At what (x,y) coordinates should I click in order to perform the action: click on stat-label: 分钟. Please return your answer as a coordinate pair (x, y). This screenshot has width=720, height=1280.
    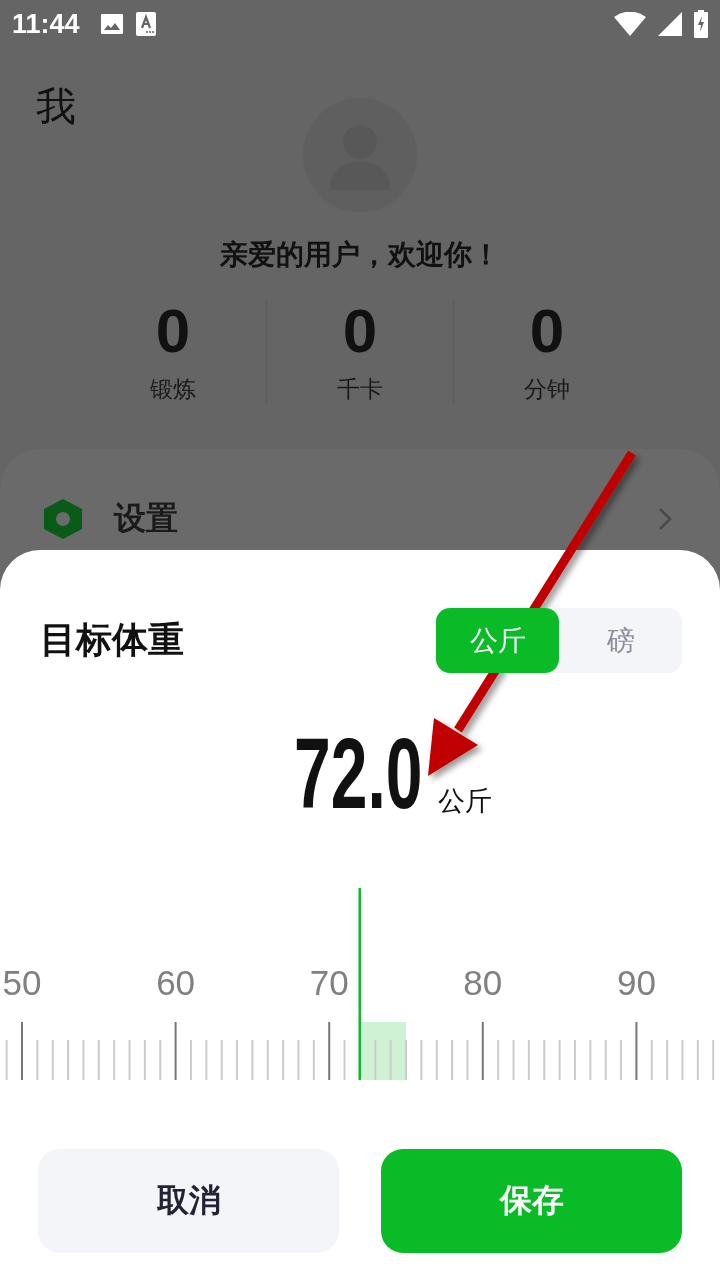
    Looking at the image, I should click on (547, 389).